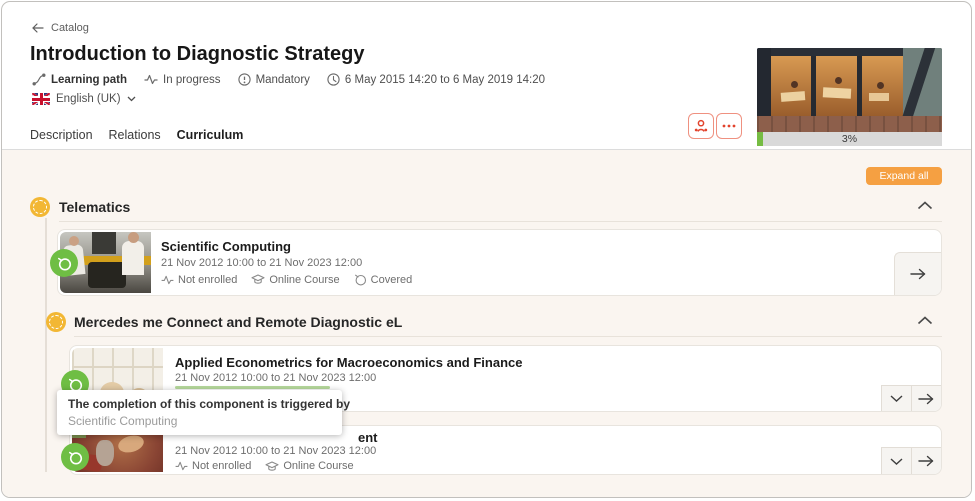  What do you see at coordinates (383, 279) in the screenshot?
I see `status-covered: Covered` at bounding box center [383, 279].